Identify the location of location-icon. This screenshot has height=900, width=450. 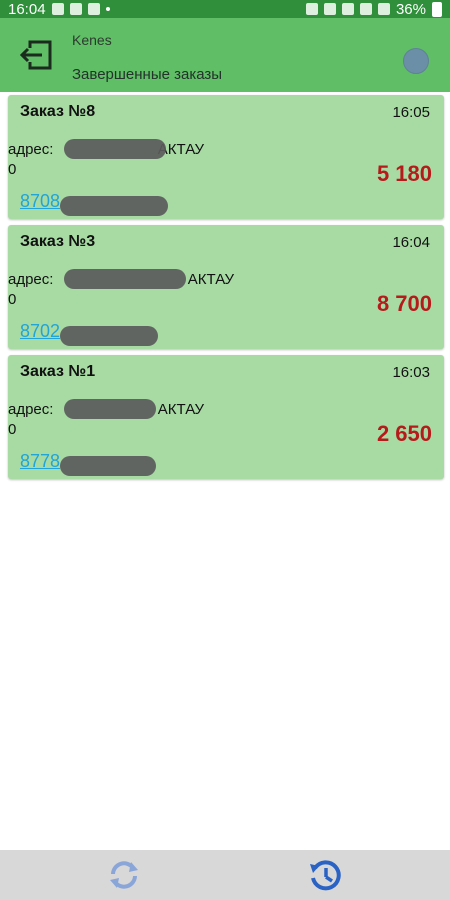
(329, 9).